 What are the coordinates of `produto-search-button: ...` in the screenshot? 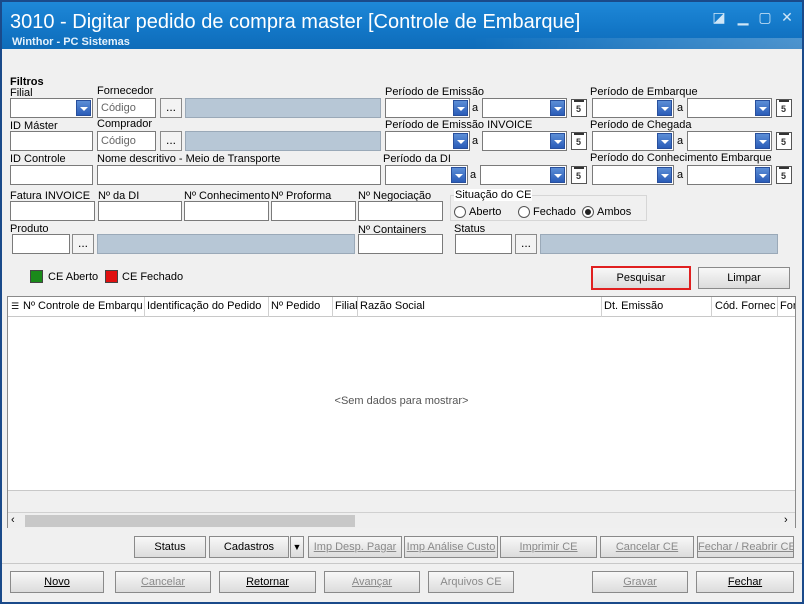 It's located at (83, 244).